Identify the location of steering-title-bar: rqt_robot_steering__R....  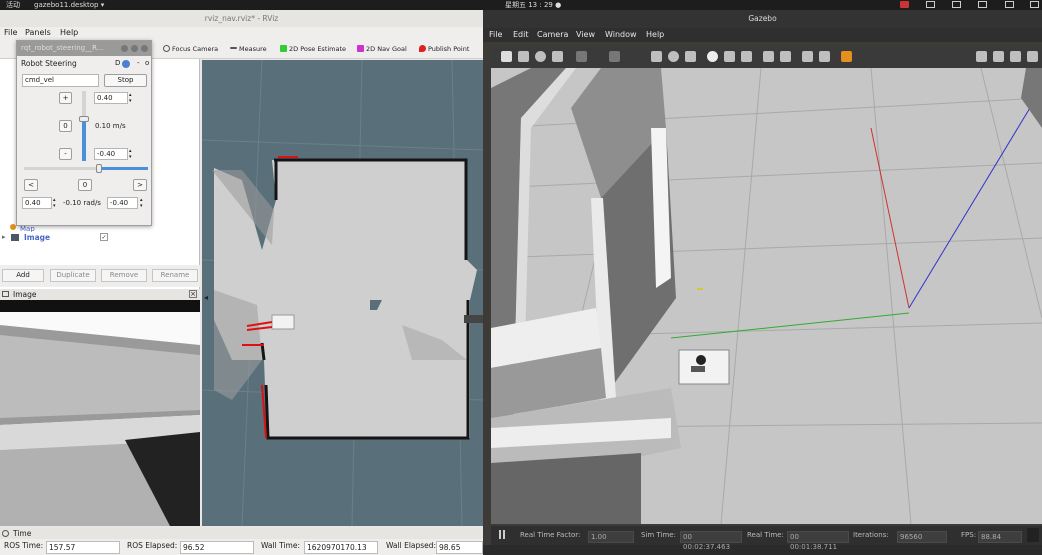
(84, 48).